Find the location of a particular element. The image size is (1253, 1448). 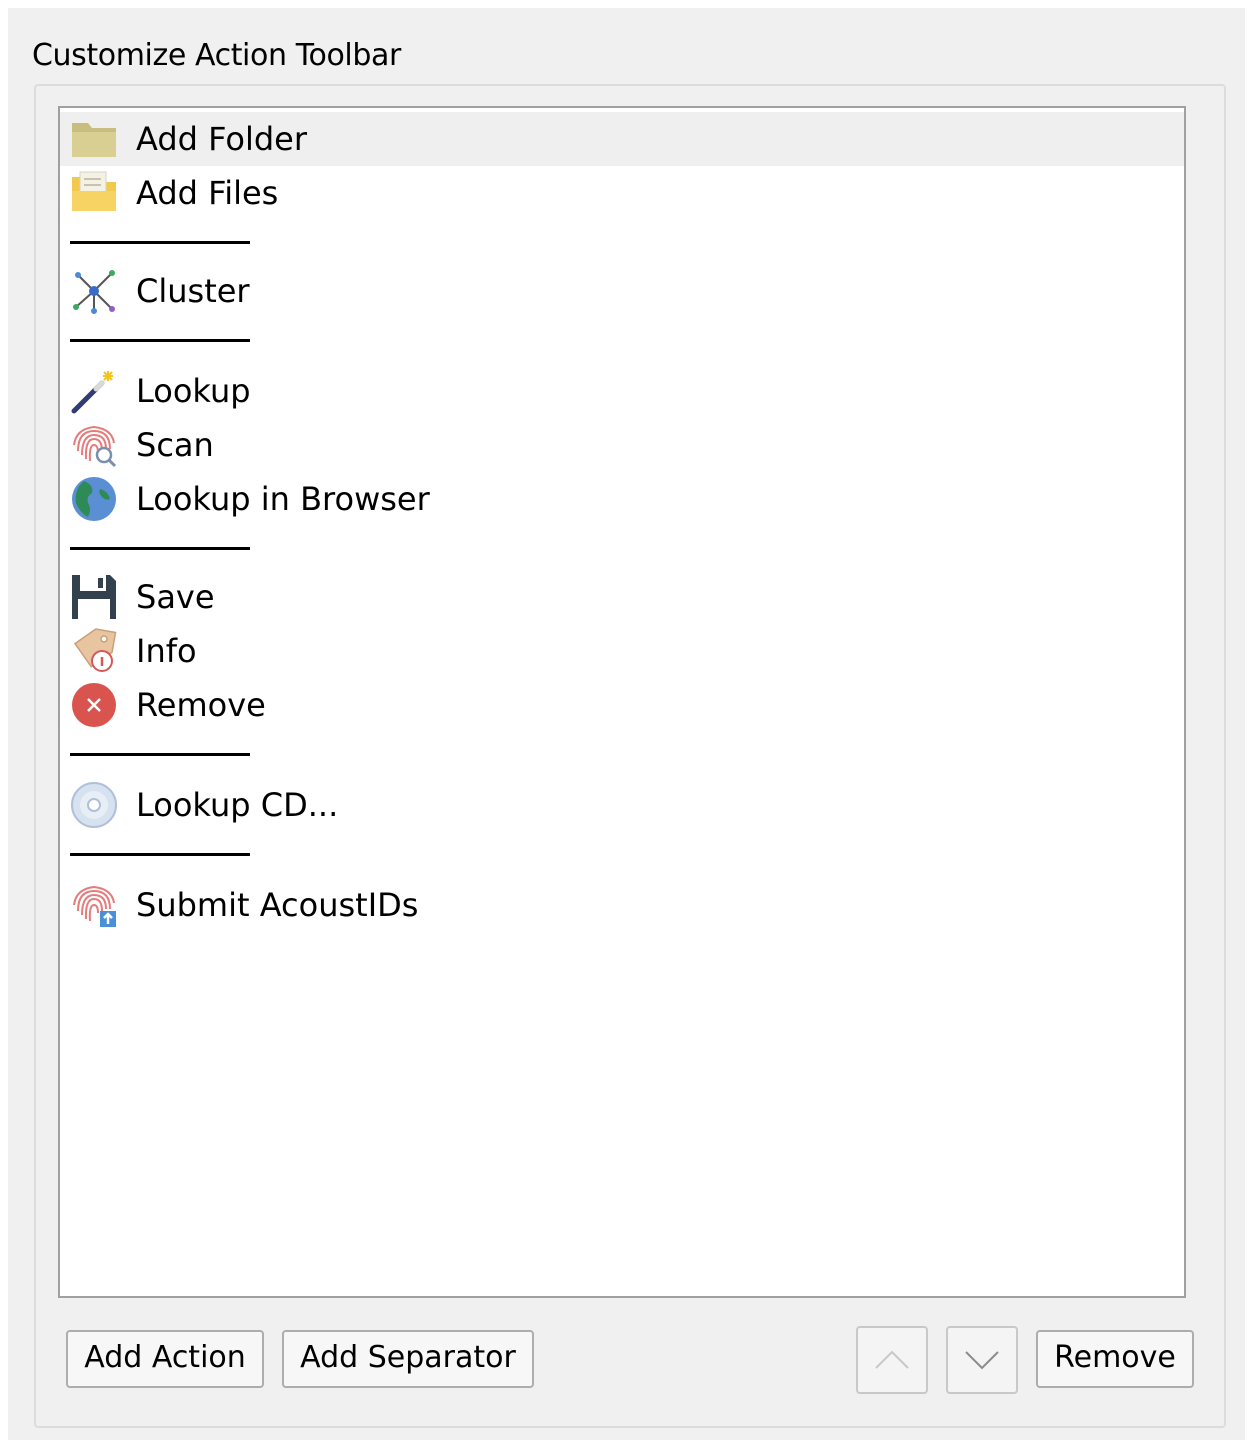

list-item-label: Save is located at coordinates (175, 597).